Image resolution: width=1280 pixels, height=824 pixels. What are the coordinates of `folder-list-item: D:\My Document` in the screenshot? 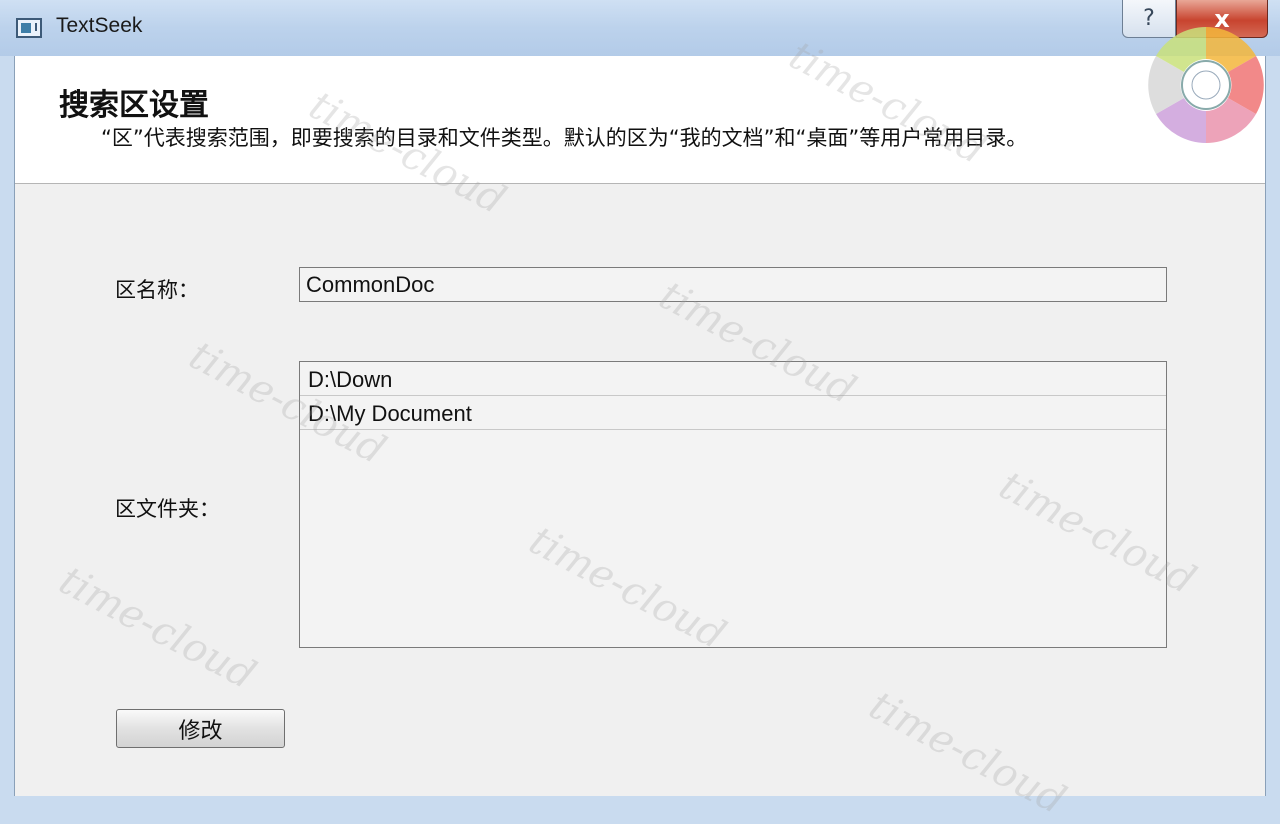 It's located at (733, 413).